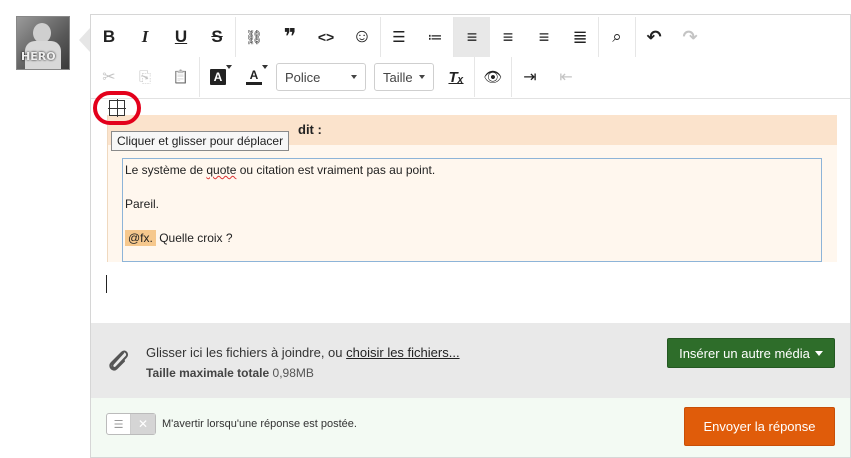 The image size is (851, 458). I want to click on code-icon: <>, so click(326, 37).